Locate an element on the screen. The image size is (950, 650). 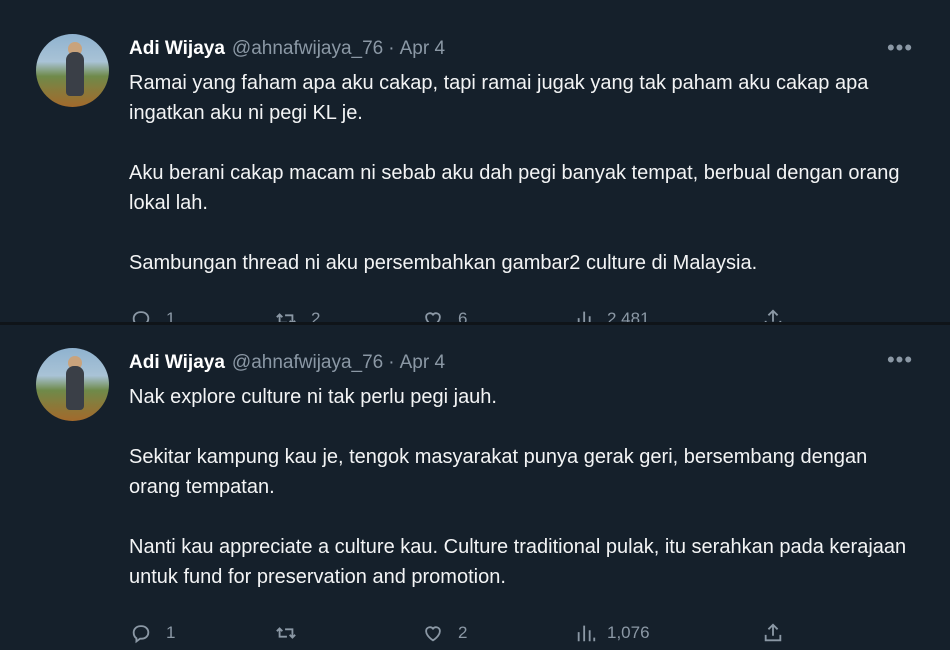
views-button: 1,076 is located at coordinates (612, 633).